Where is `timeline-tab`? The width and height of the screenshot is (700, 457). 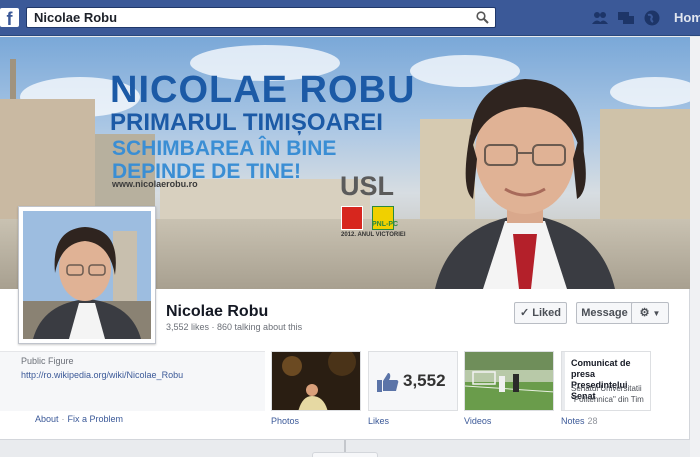
timeline-tab is located at coordinates (345, 454).